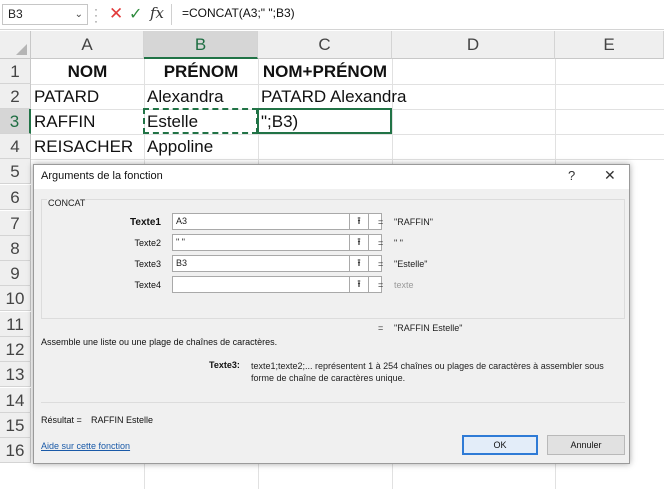 This screenshot has width=664, height=489. What do you see at coordinates (15, 96) in the screenshot?
I see `row-header-2: 2` at bounding box center [15, 96].